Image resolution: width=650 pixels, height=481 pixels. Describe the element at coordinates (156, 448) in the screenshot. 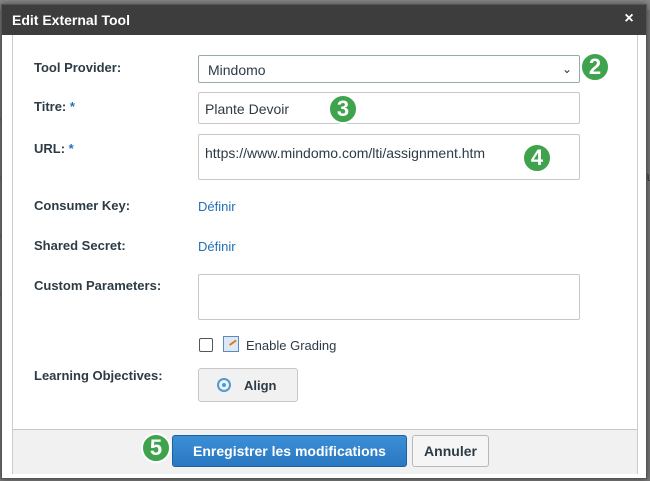

I see `step-marker-5: 5` at that location.